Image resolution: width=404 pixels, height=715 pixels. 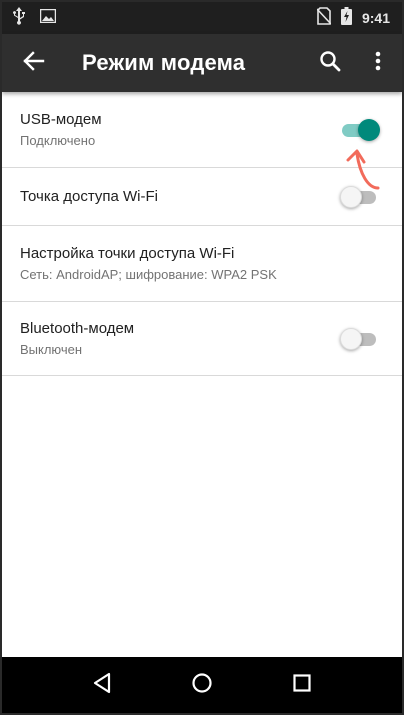 I want to click on setting-subtitle: Сеть: AndroidAP; шифрование: WPA2 PSK, so click(x=148, y=274).